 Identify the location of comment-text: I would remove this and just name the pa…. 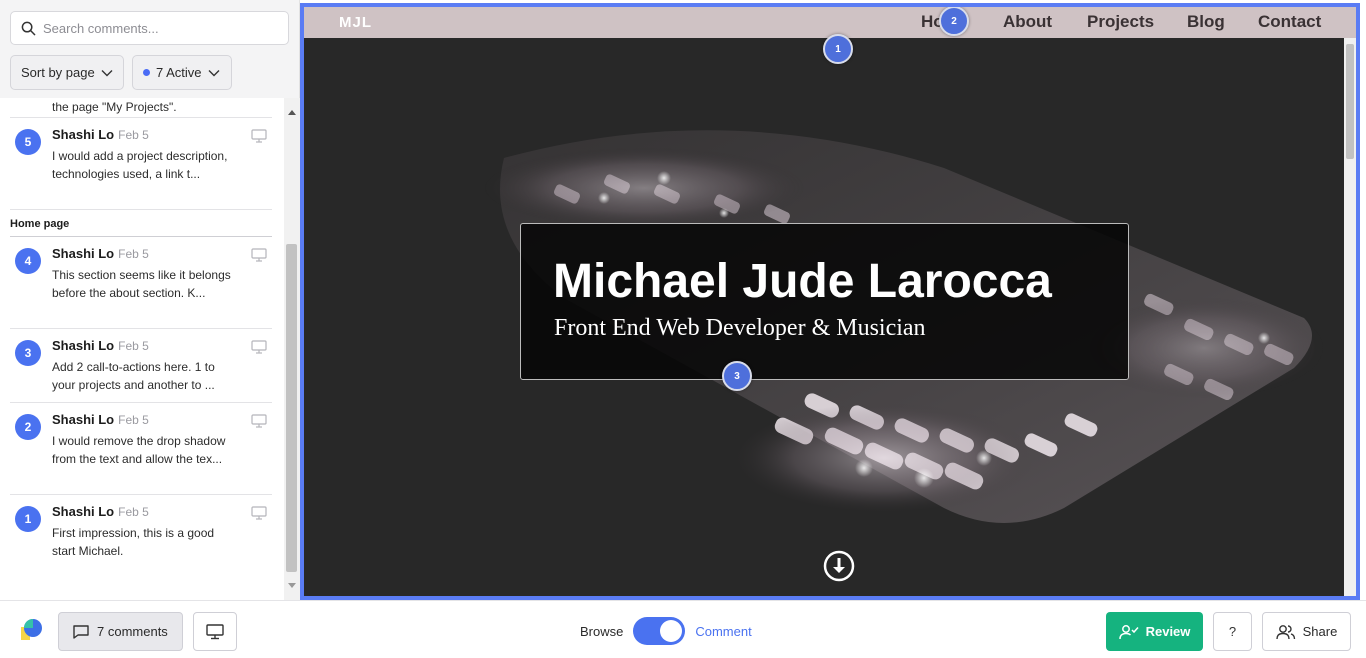
(114, 107).